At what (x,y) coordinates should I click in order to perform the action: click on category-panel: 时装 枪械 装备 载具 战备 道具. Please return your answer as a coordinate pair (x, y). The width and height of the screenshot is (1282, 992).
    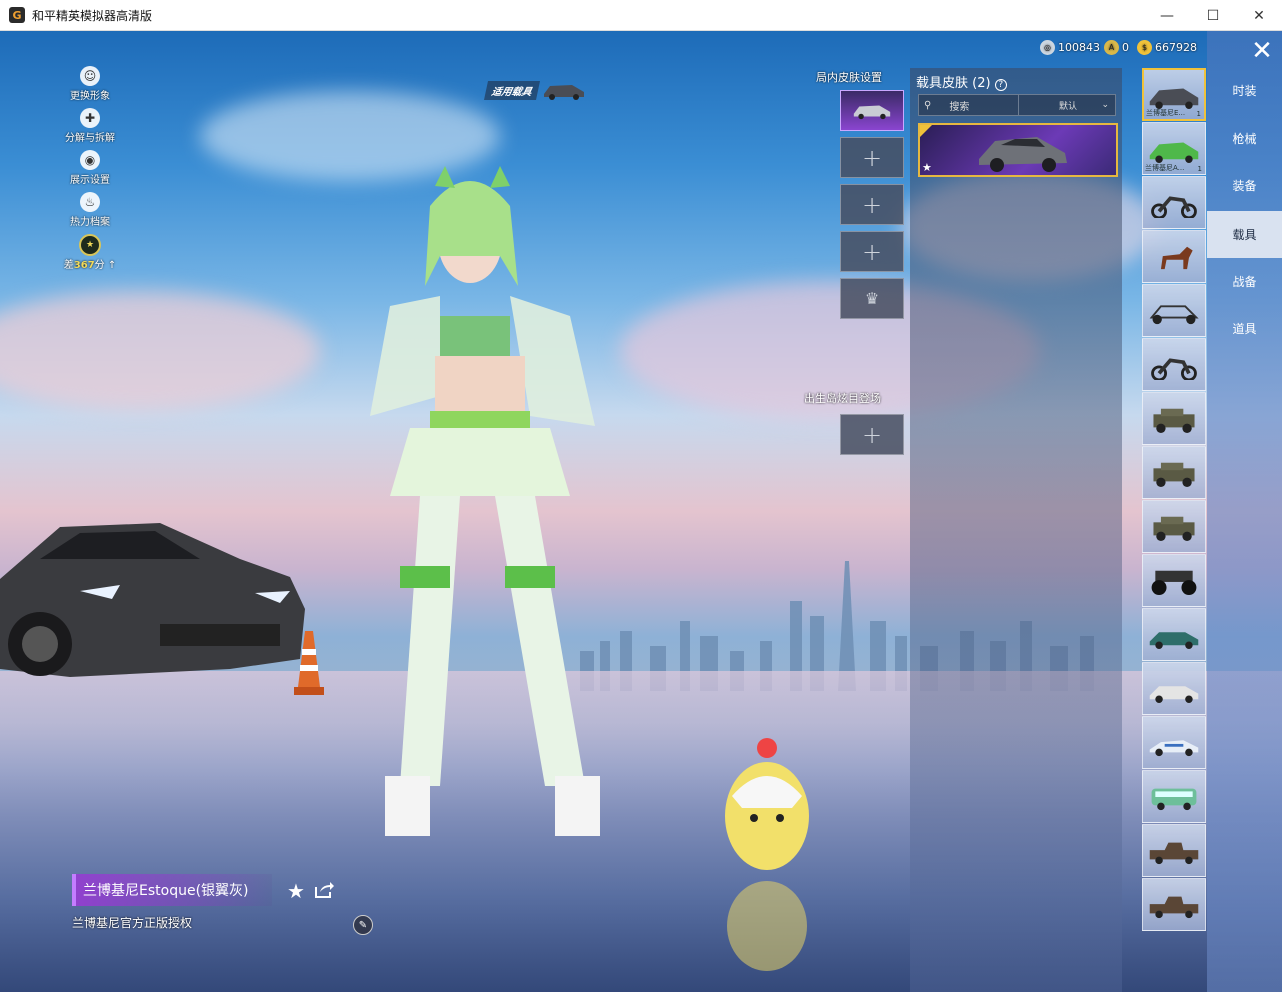
    Looking at the image, I should click on (1244, 511).